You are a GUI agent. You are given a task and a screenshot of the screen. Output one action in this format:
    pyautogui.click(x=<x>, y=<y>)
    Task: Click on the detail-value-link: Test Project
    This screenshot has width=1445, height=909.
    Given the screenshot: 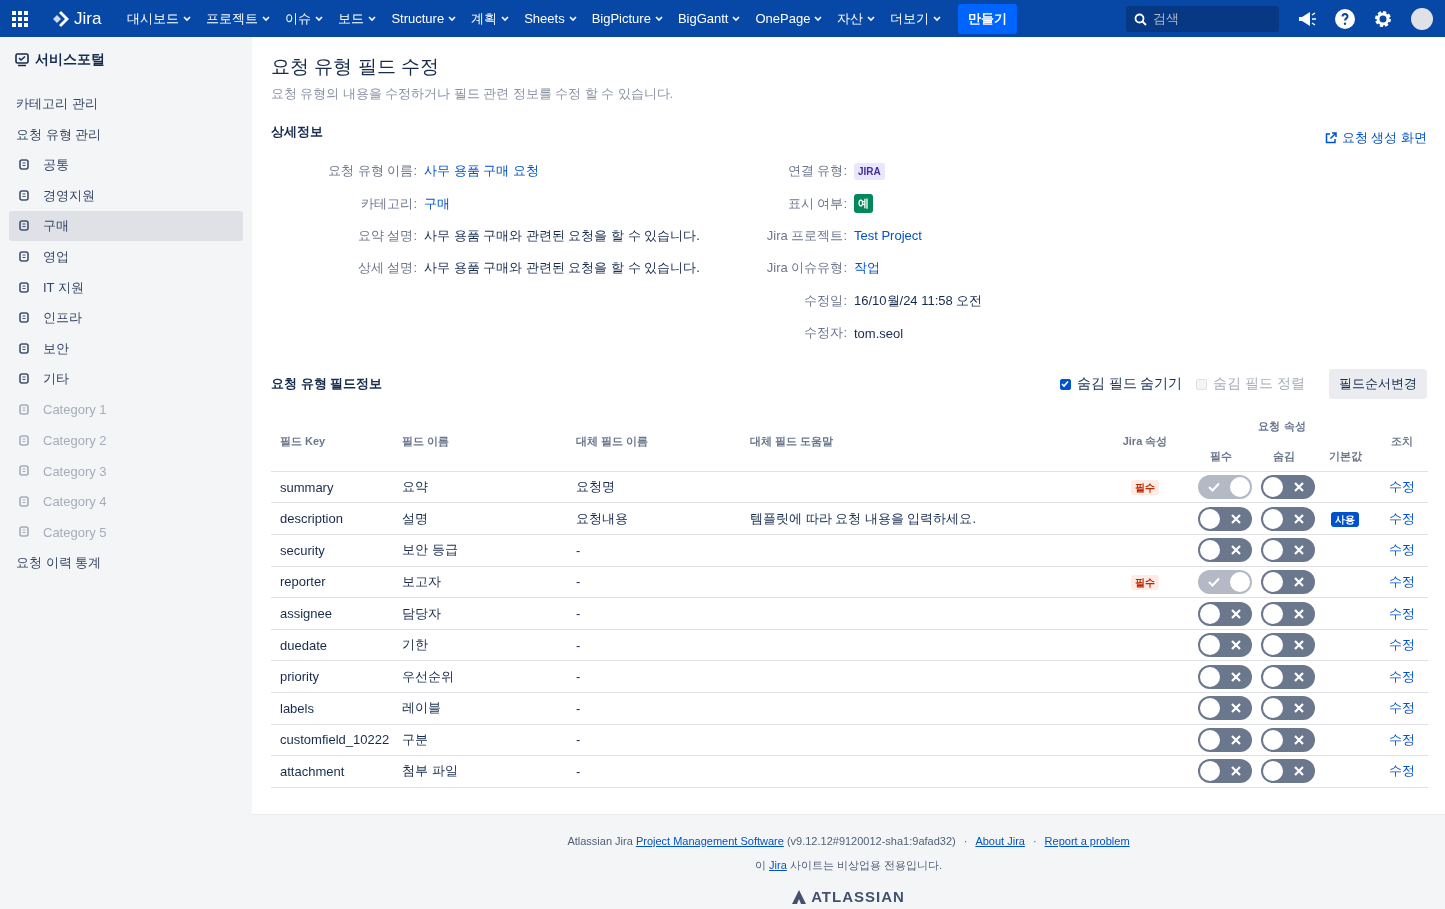 What is the action you would take?
    pyautogui.click(x=888, y=236)
    